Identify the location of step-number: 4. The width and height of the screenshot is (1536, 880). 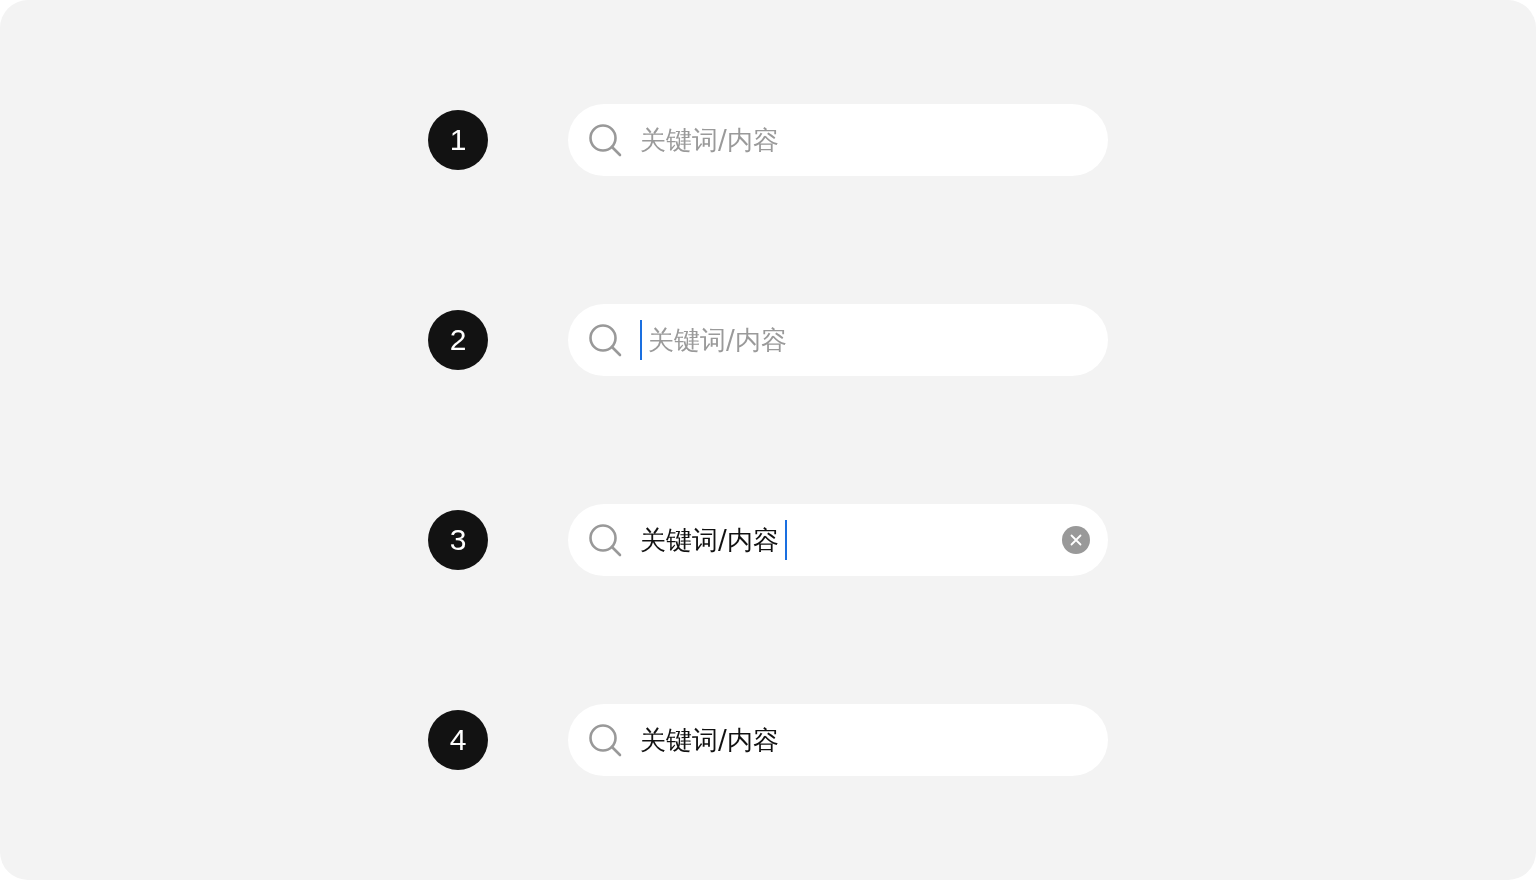
(458, 740).